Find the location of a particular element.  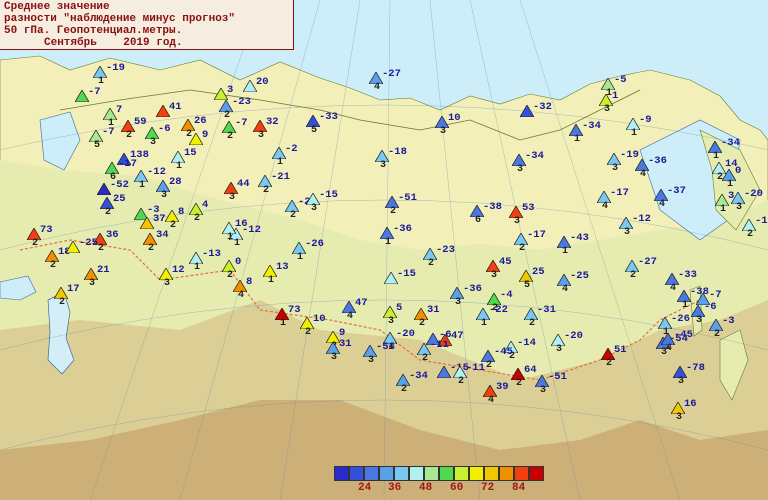

station-value: 12 is located at coordinates (178, 270).